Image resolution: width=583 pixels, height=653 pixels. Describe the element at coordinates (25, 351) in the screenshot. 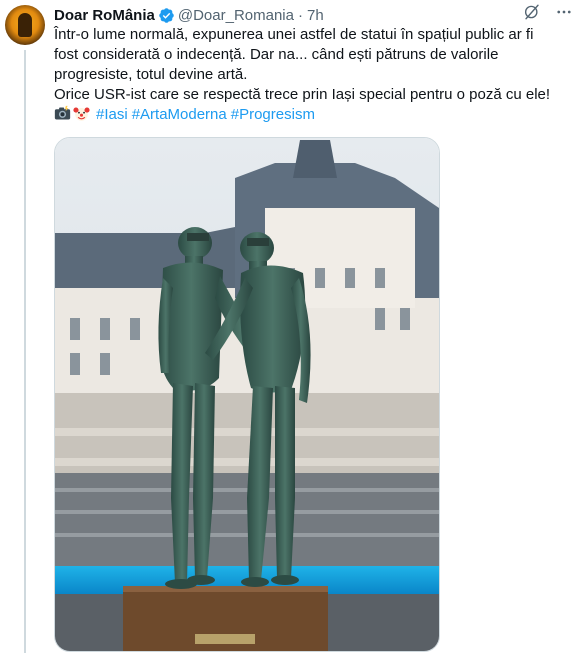

I see `thread-line` at that location.